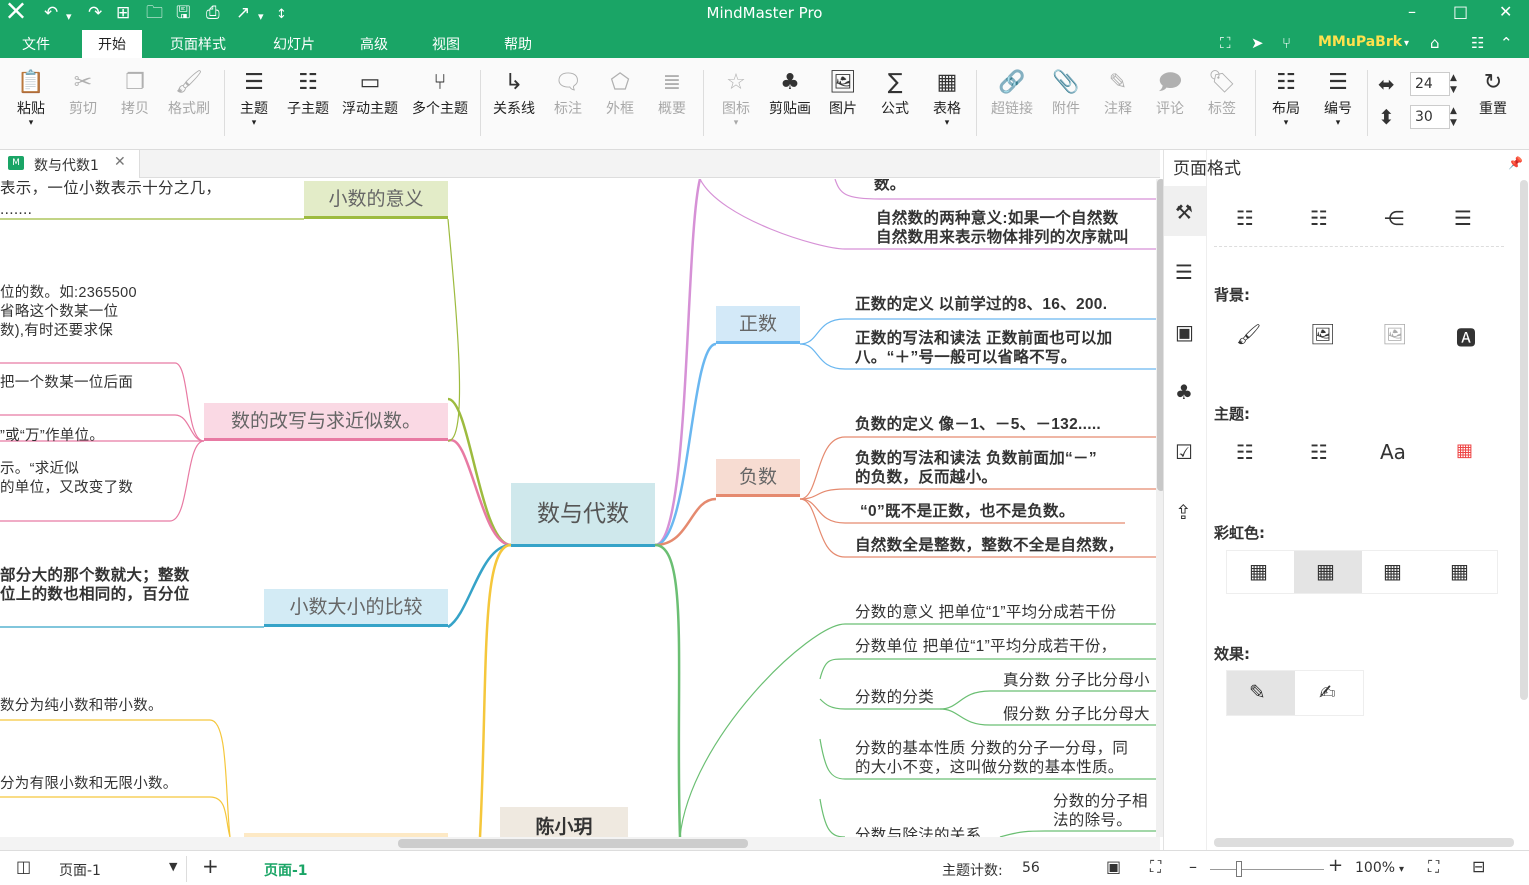  Describe the element at coordinates (985, 646) in the screenshot. I see `subtopic-text: 分数单位 把单位“1”平均分成若干份，` at that location.